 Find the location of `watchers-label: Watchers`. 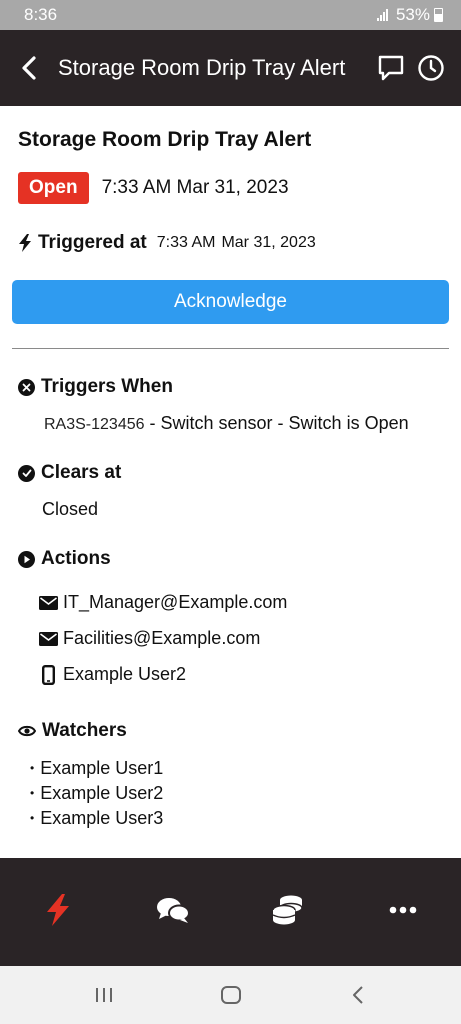

watchers-label: Watchers is located at coordinates (84, 730).